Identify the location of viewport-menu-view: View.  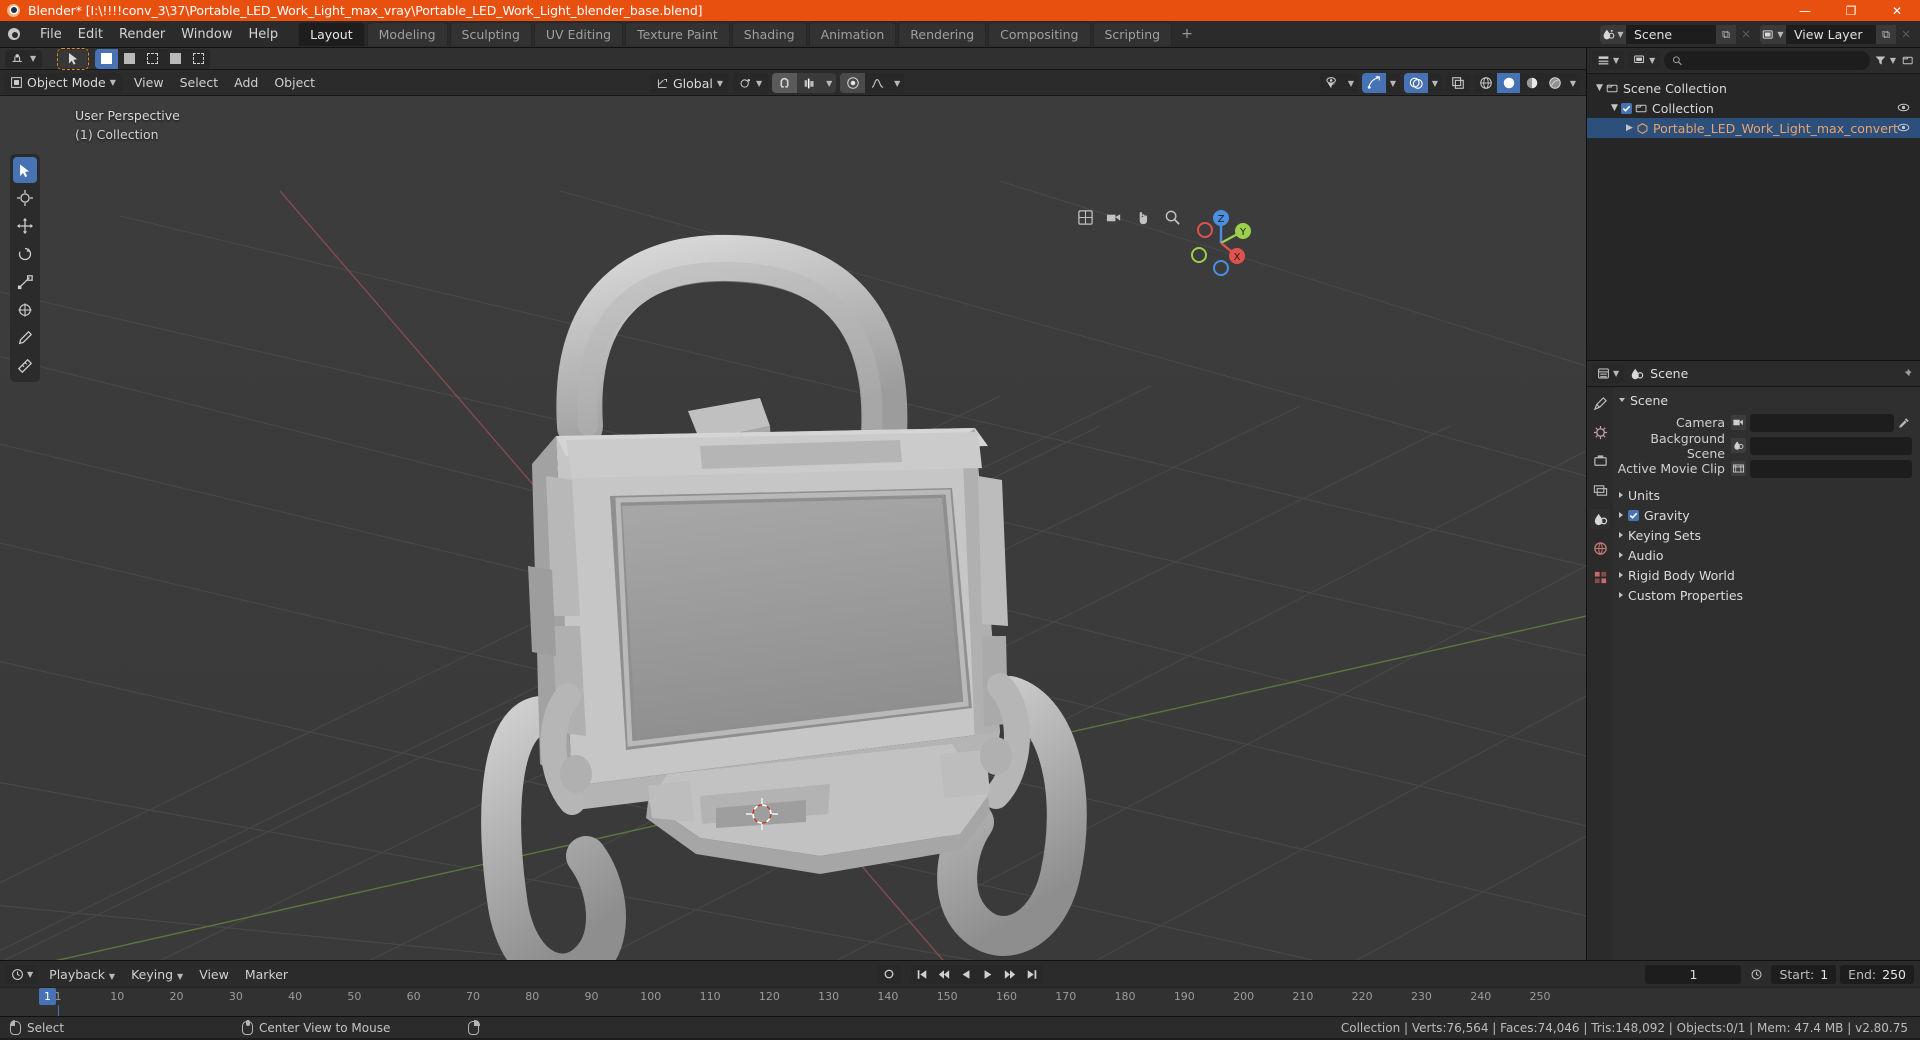
(149, 82).